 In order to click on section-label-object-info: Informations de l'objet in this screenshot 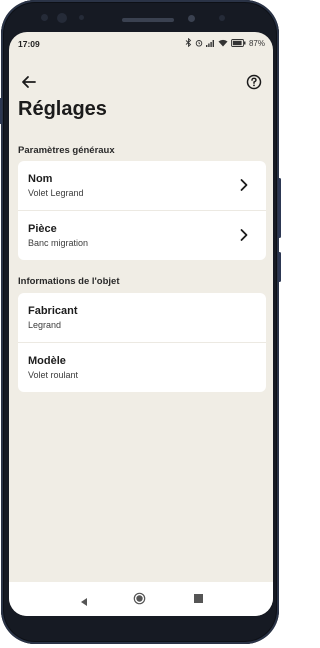, I will do `click(69, 281)`.